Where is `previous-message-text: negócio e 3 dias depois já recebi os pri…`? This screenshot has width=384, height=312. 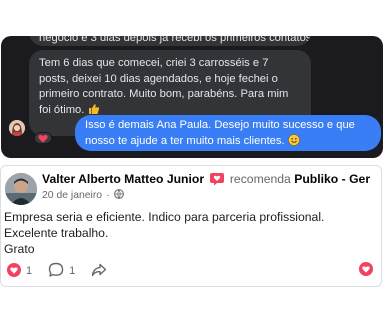
previous-message-text: negócio e 3 dias depois já recebi os pri… is located at coordinates (175, 40).